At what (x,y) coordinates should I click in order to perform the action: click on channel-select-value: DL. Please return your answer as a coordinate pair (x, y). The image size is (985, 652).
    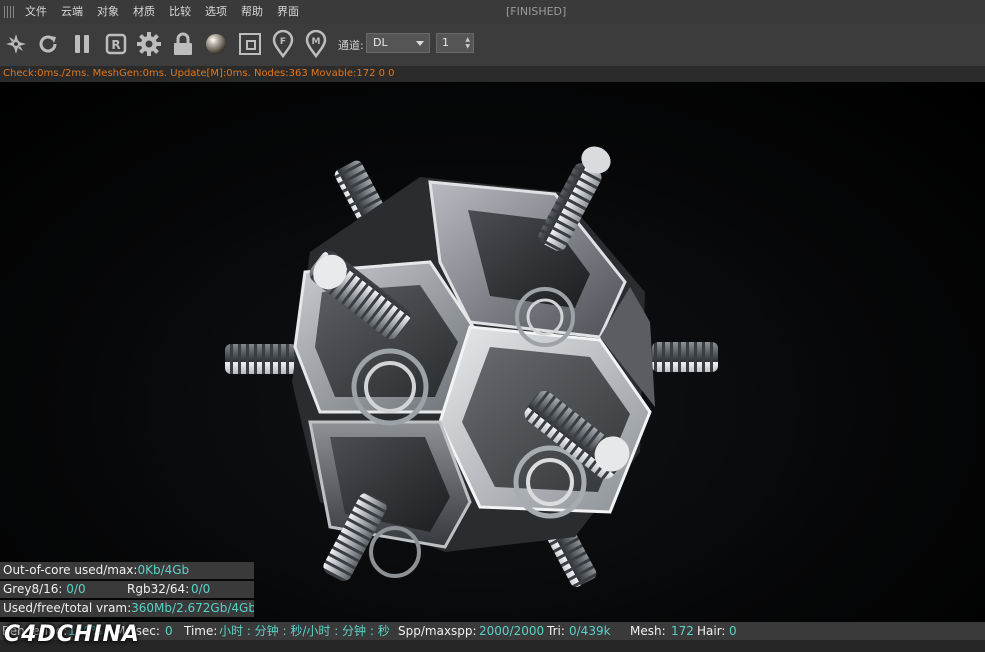
    Looking at the image, I should click on (380, 42).